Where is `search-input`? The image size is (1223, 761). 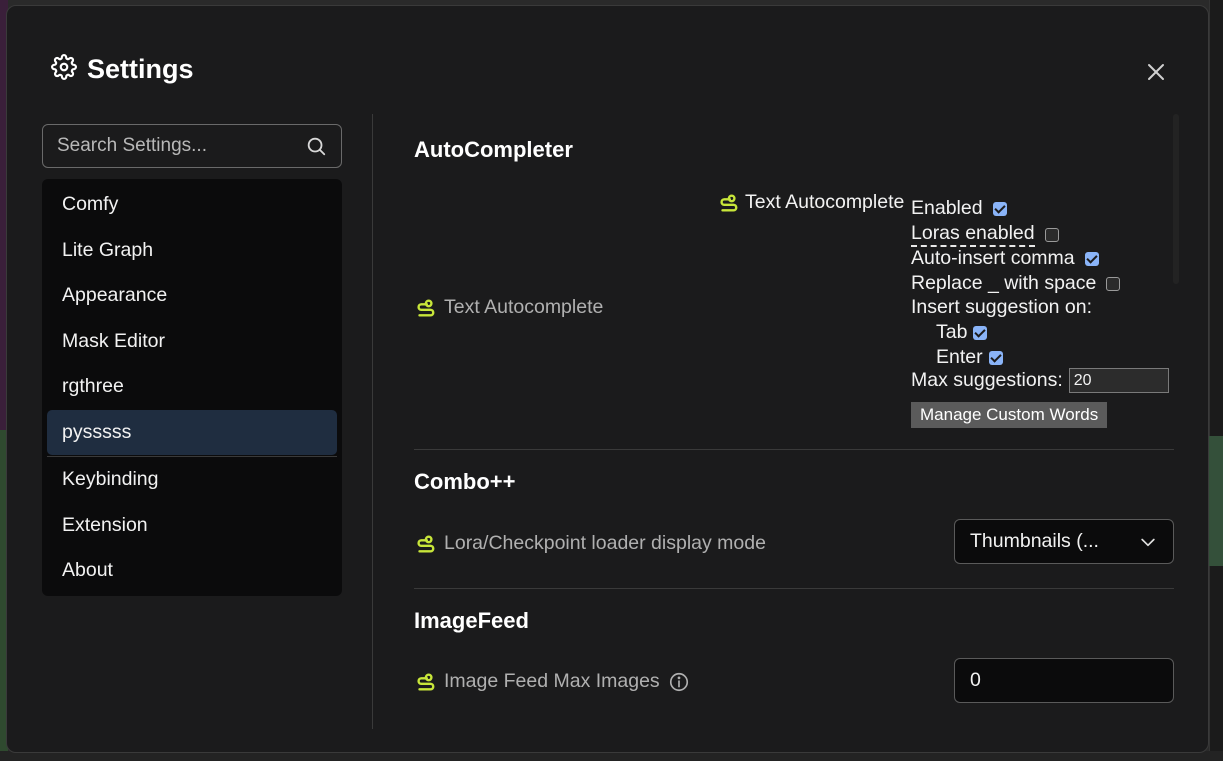
search-input is located at coordinates (181, 146).